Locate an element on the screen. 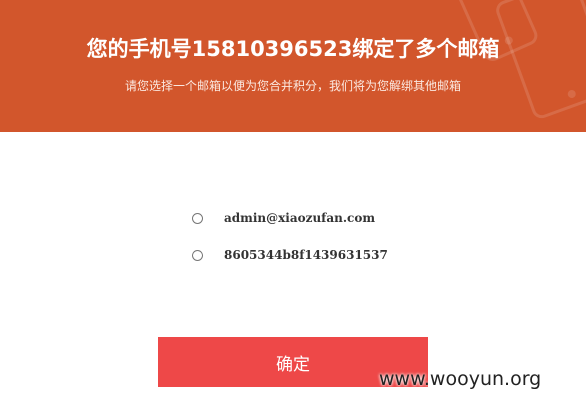 This screenshot has width=586, height=407. watermark: www.wooyun.org is located at coordinates (460, 379).